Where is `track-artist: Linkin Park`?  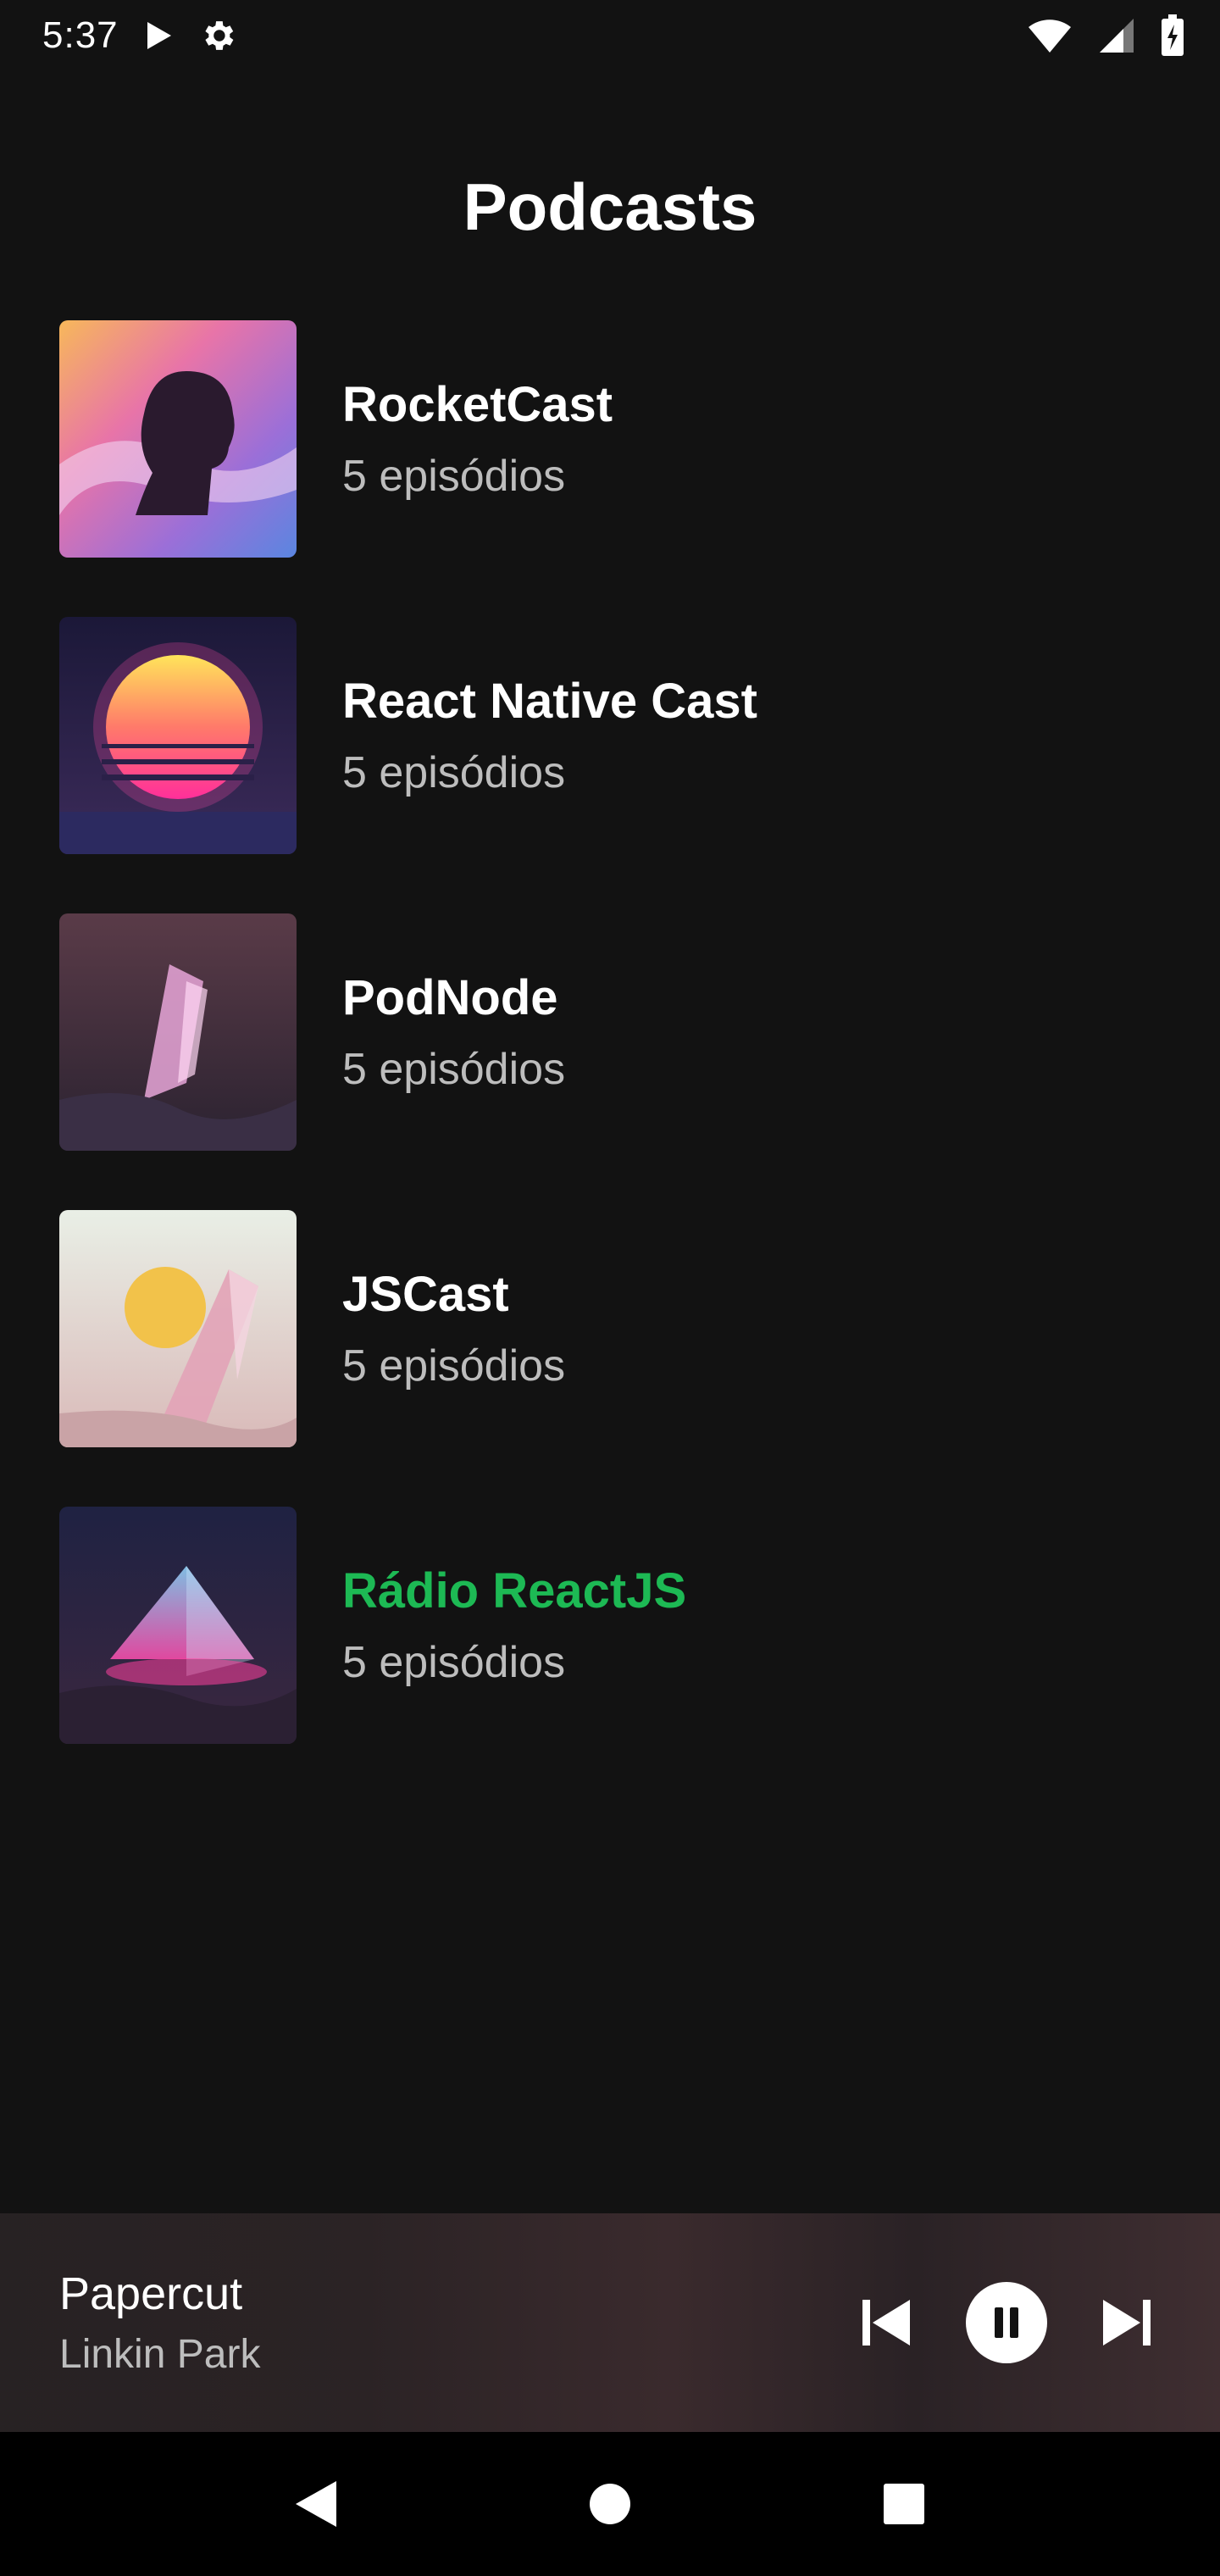
track-artist: Linkin Park is located at coordinates (160, 2354).